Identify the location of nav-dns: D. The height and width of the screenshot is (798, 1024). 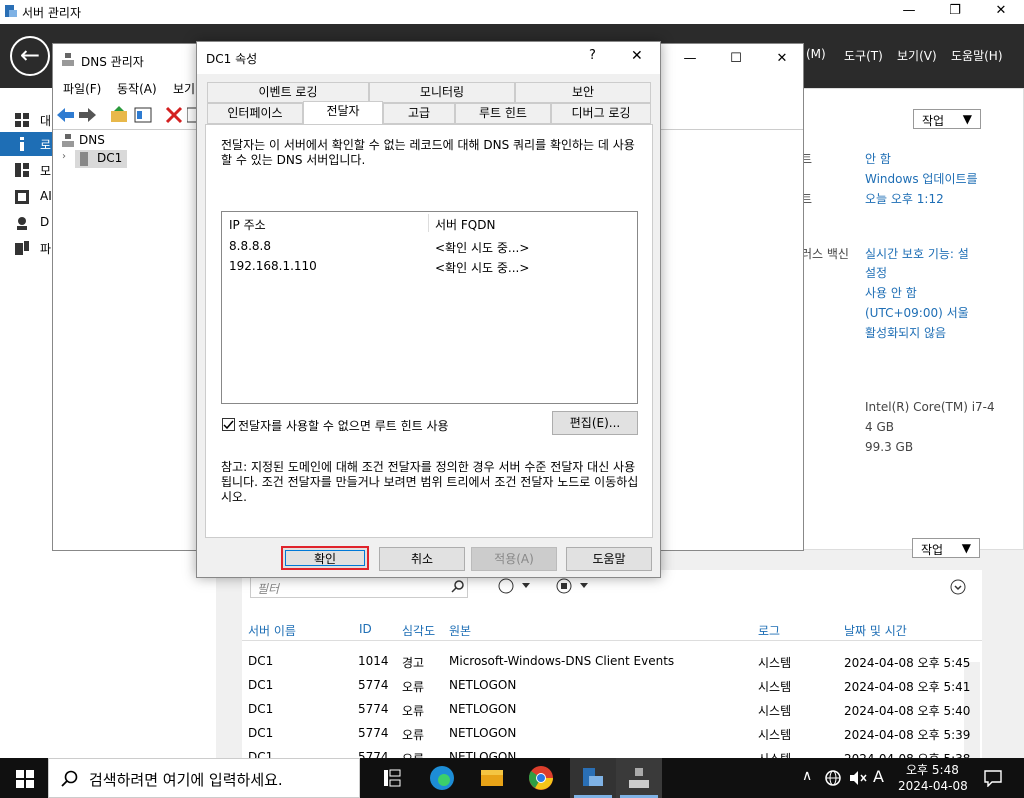
(26, 223).